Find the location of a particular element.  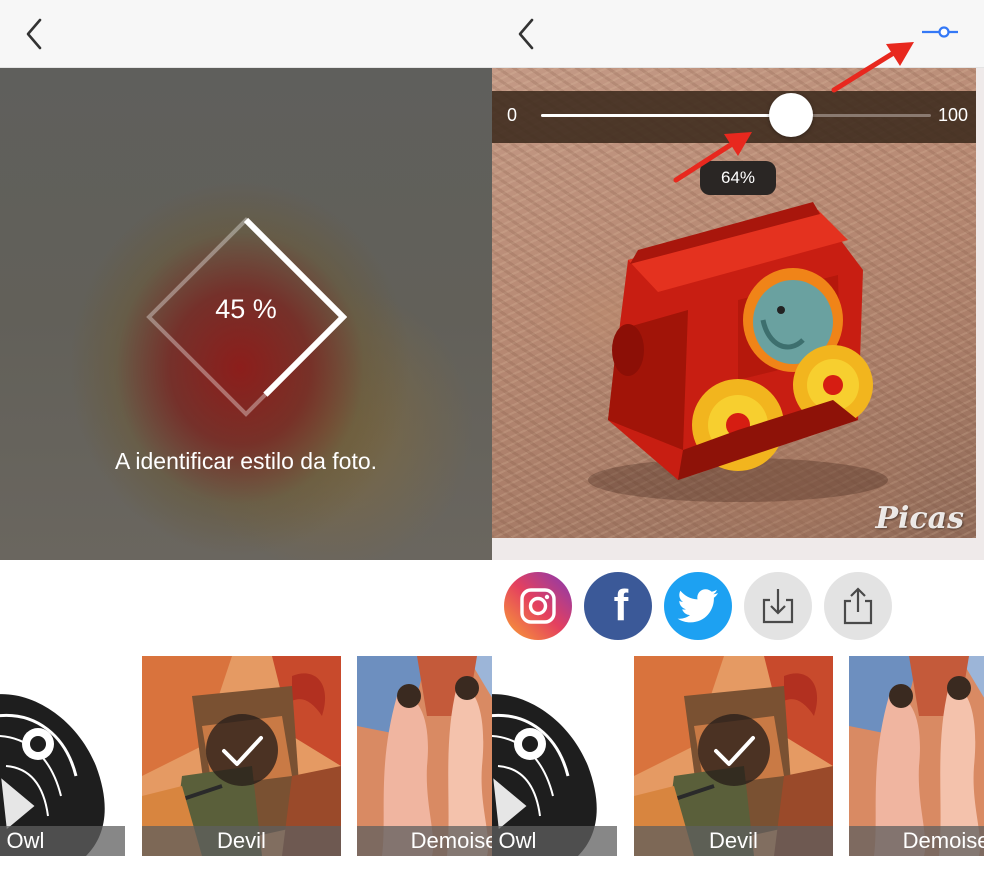

slider-adjust-icon is located at coordinates (940, 32).